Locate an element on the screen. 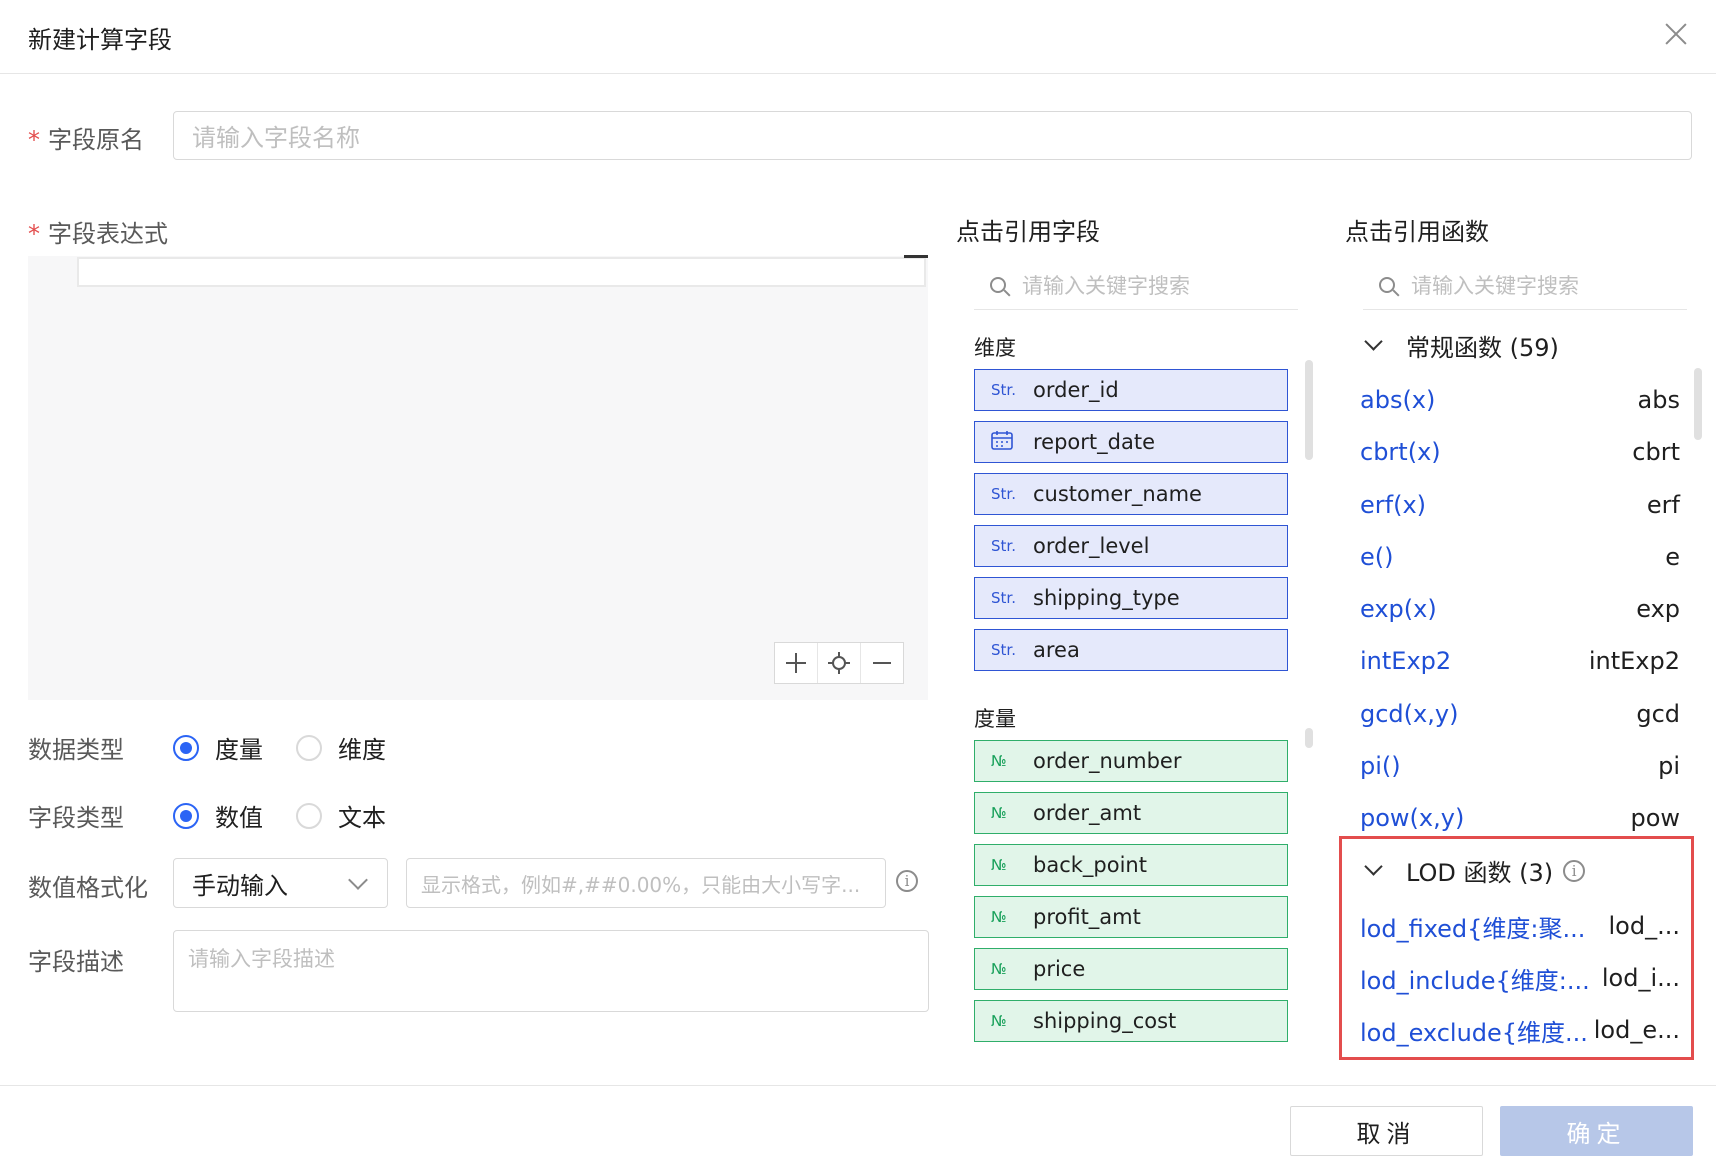 This screenshot has width=1716, height=1163. field-item-shipping-cost: № shipping_cost is located at coordinates (1131, 1021).